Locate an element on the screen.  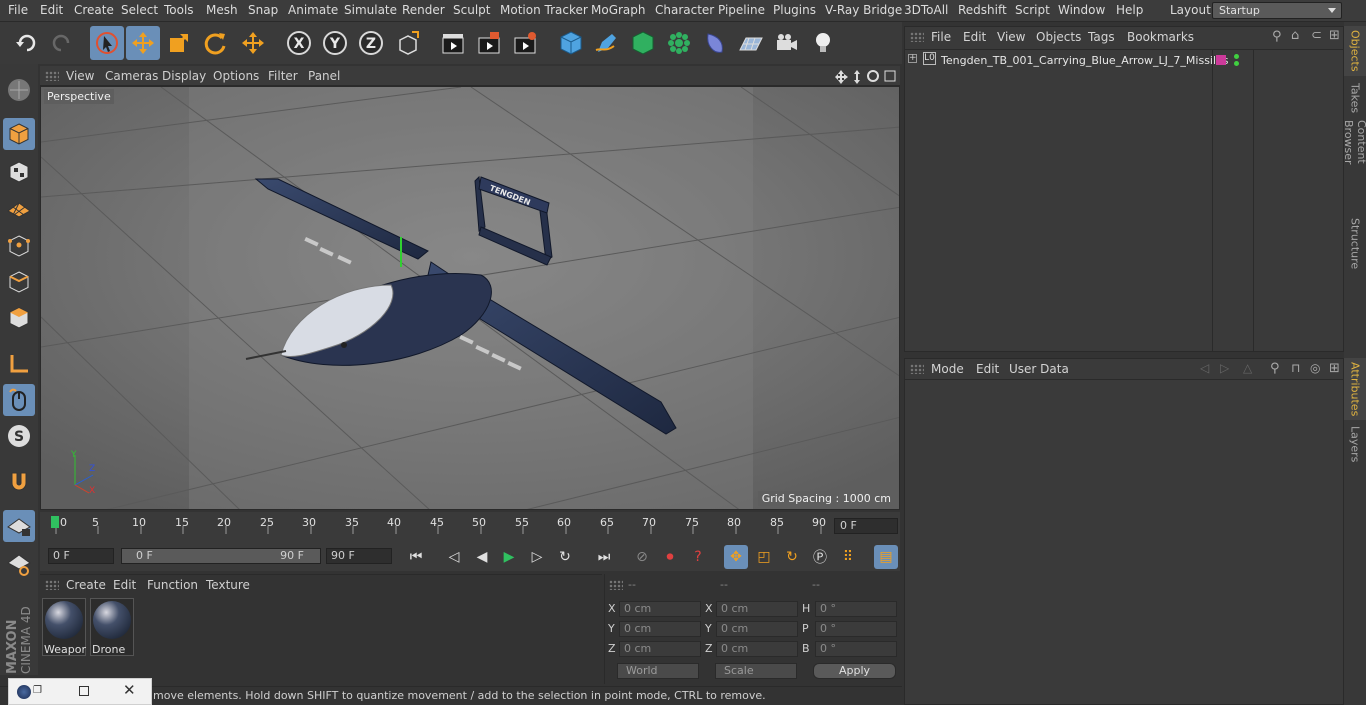
scale-y-field: 0 cm is located at coordinates (757, 629).